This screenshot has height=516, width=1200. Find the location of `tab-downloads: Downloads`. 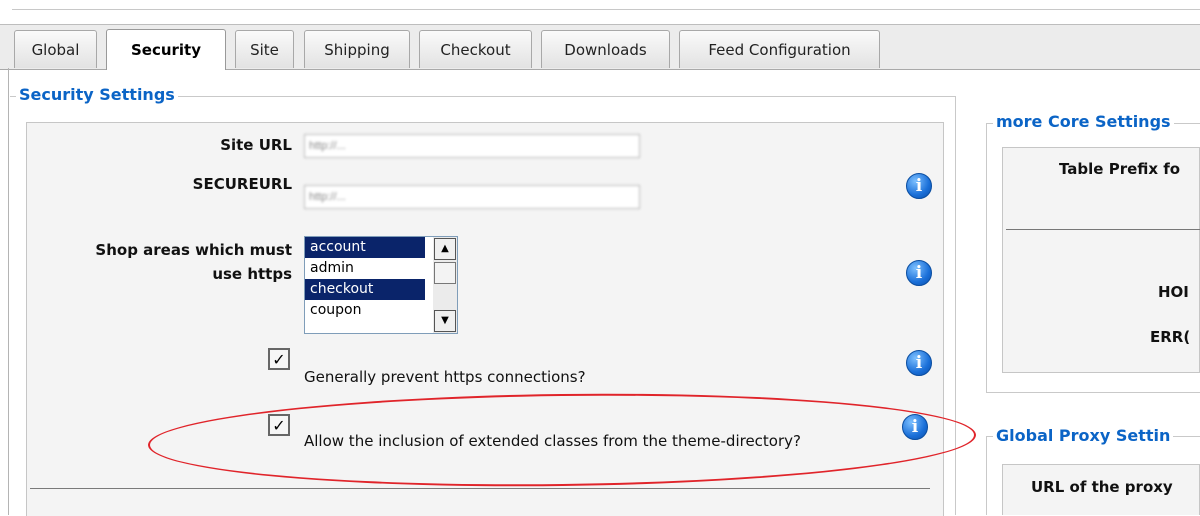

tab-downloads: Downloads is located at coordinates (605, 49).